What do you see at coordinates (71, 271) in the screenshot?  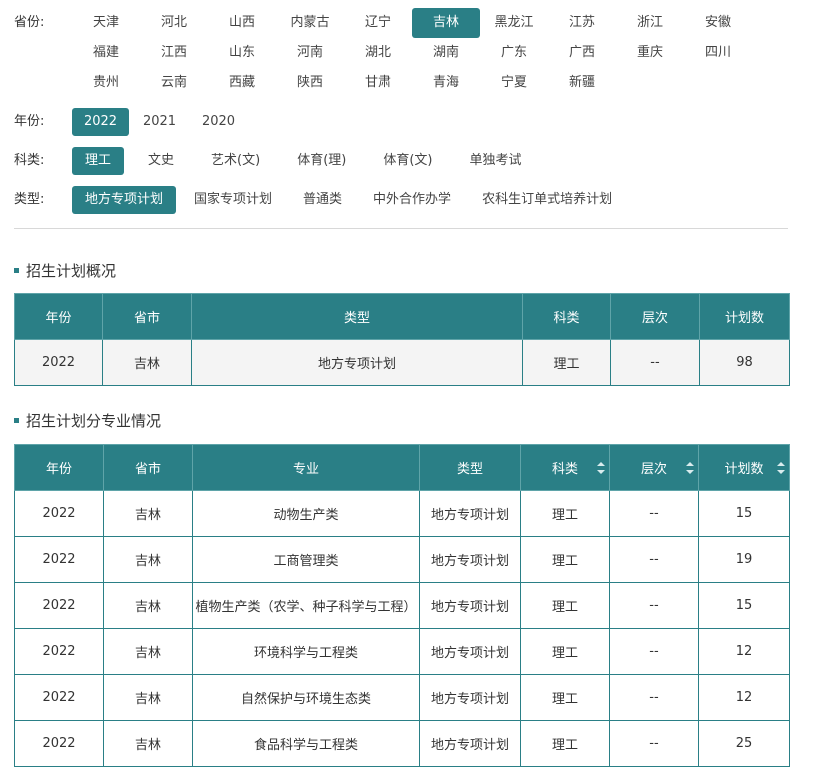 I see `overview-title-text: 招生计划概况` at bounding box center [71, 271].